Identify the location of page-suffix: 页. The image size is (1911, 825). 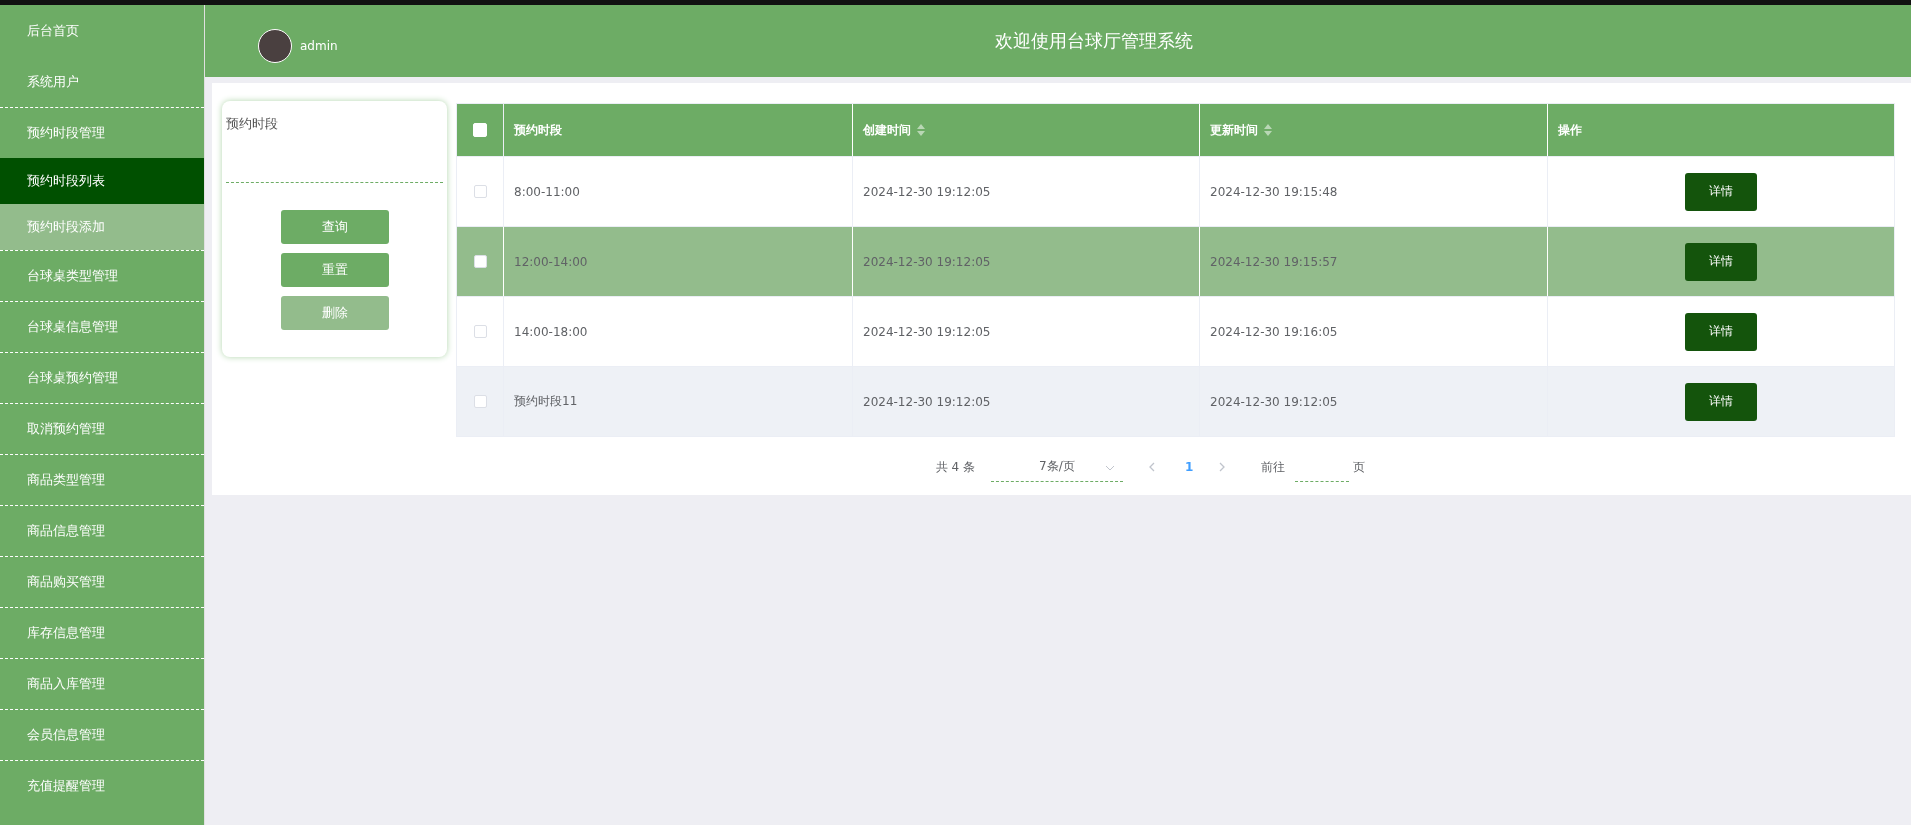
(1359, 467).